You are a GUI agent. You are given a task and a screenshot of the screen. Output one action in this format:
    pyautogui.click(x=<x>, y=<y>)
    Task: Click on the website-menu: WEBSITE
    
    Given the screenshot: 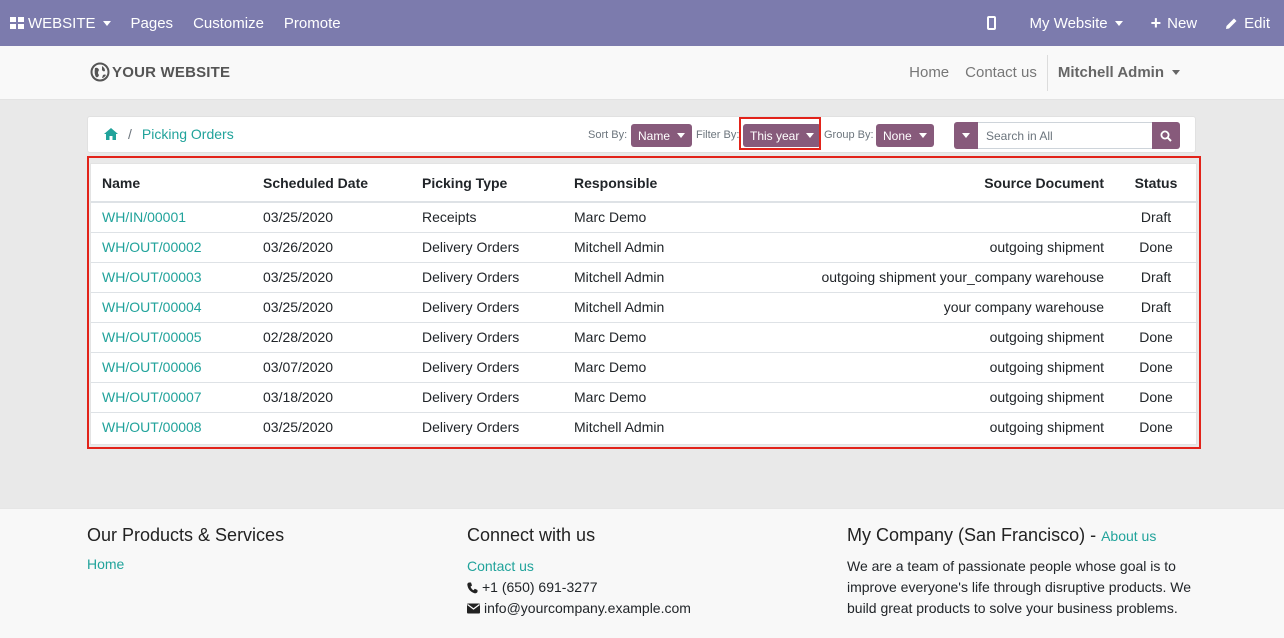 What is the action you would take?
    pyautogui.click(x=60, y=23)
    